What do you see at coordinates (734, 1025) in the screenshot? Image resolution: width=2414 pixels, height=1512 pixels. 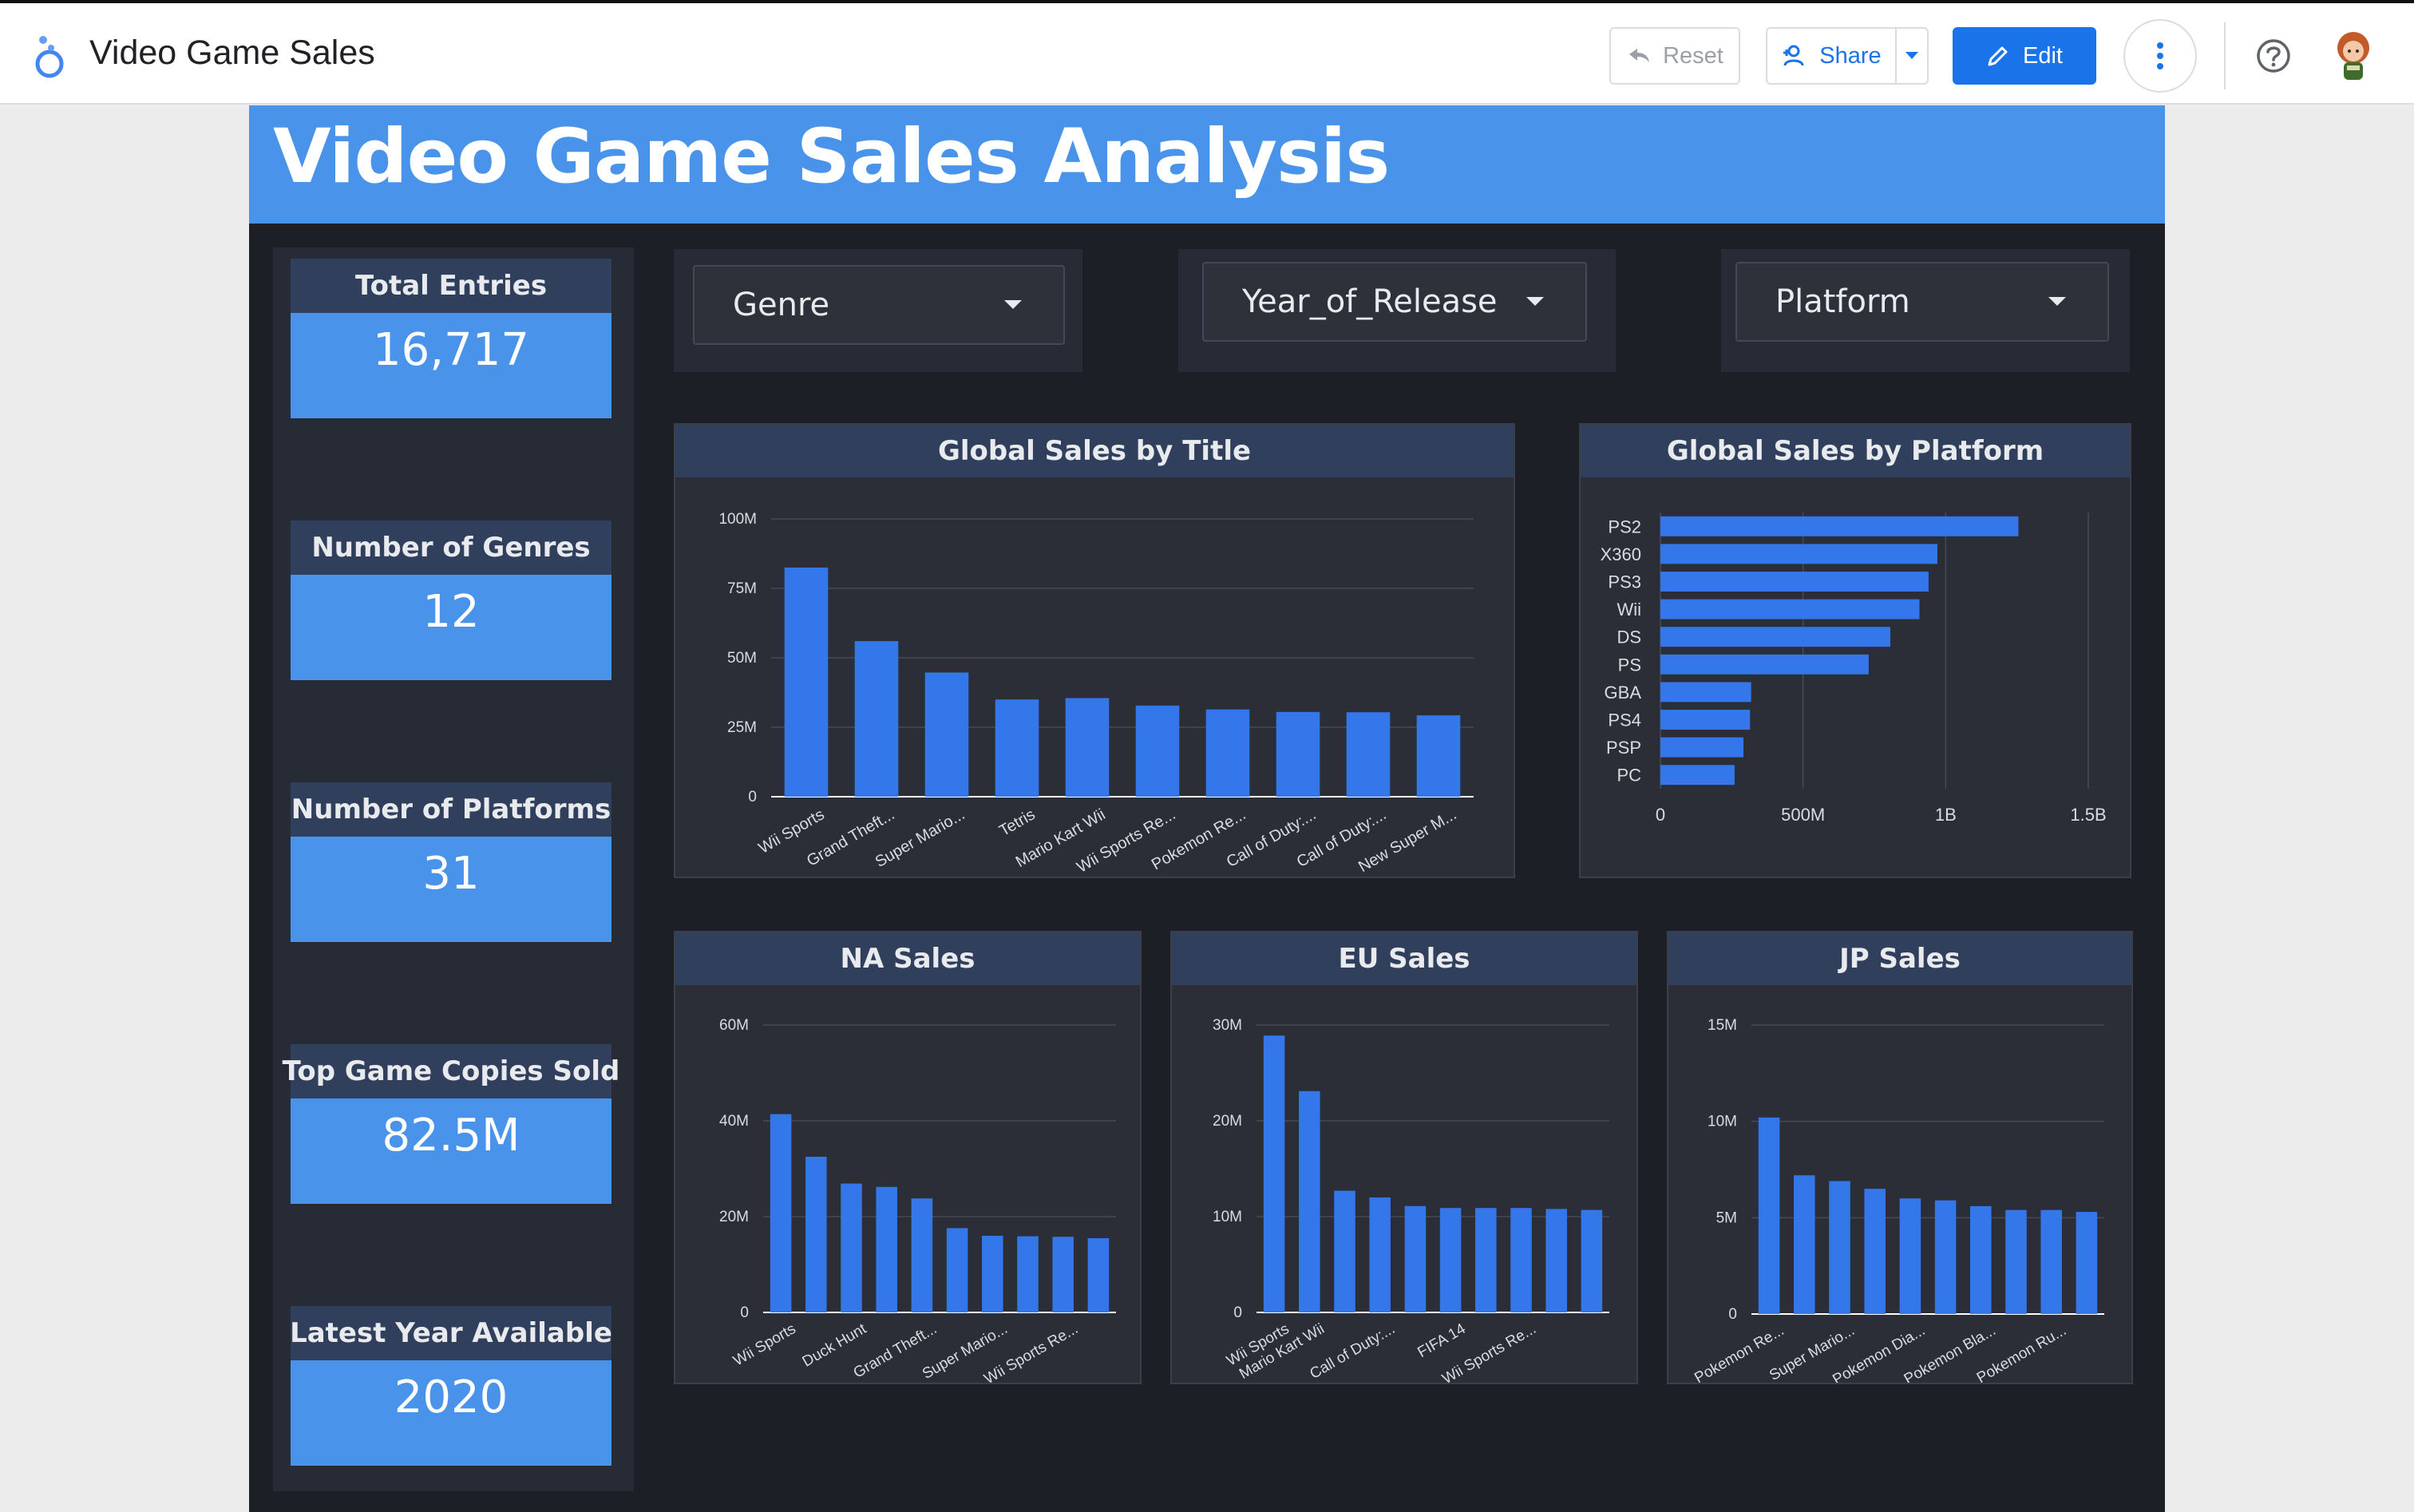 I see `y-tick-label: 60M` at bounding box center [734, 1025].